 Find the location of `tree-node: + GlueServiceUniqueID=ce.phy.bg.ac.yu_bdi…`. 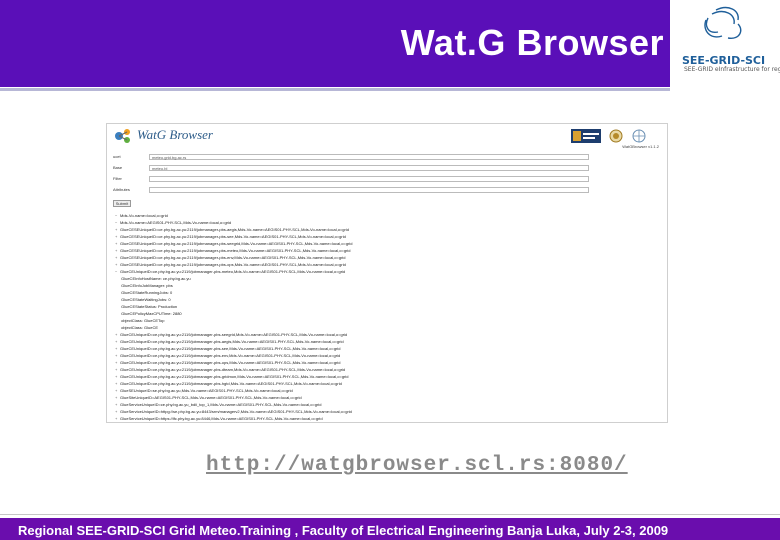

tree-node: + GlueServiceUniqueID=ce.phy.bg.ac.yu_bdi… is located at coordinates (387, 404).